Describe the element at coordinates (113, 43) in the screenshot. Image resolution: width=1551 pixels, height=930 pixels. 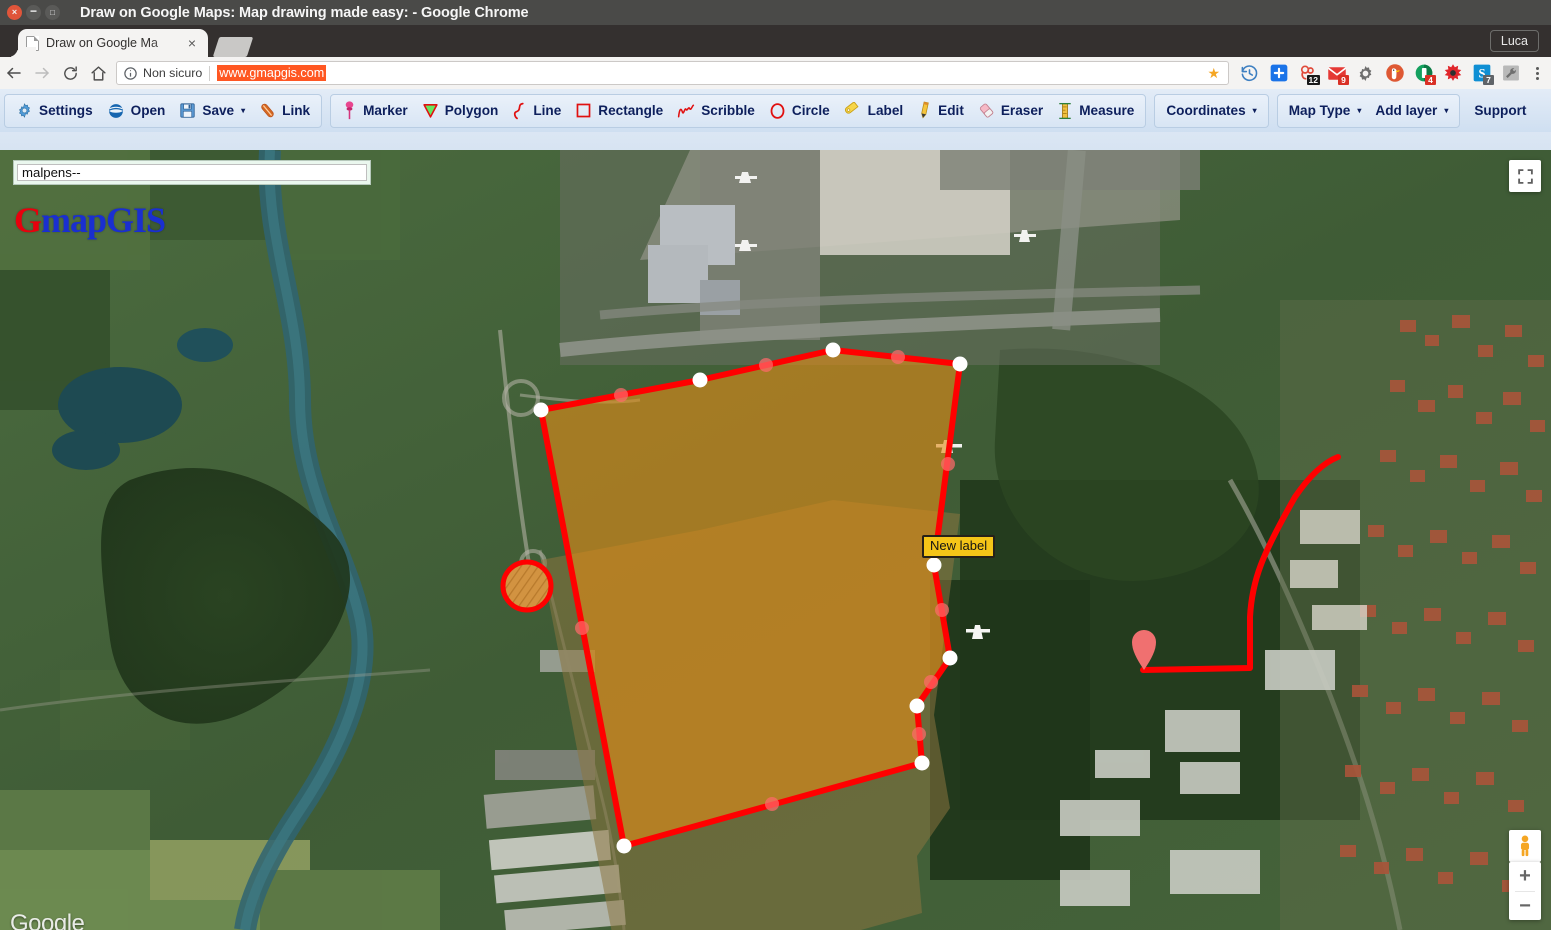
I see `browser-tab: Draw on Google Ma ×` at that location.